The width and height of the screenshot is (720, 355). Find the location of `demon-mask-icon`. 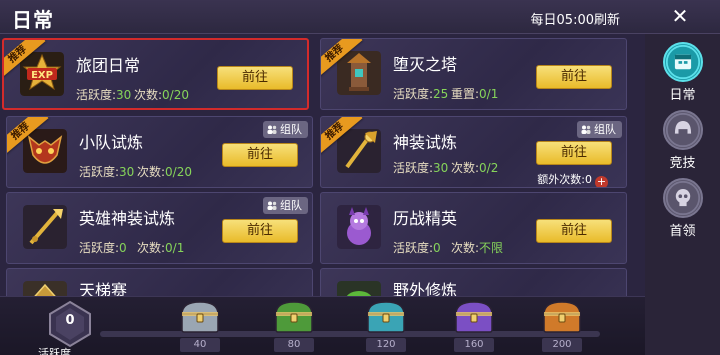

demon-mask-icon is located at coordinates (45, 151).